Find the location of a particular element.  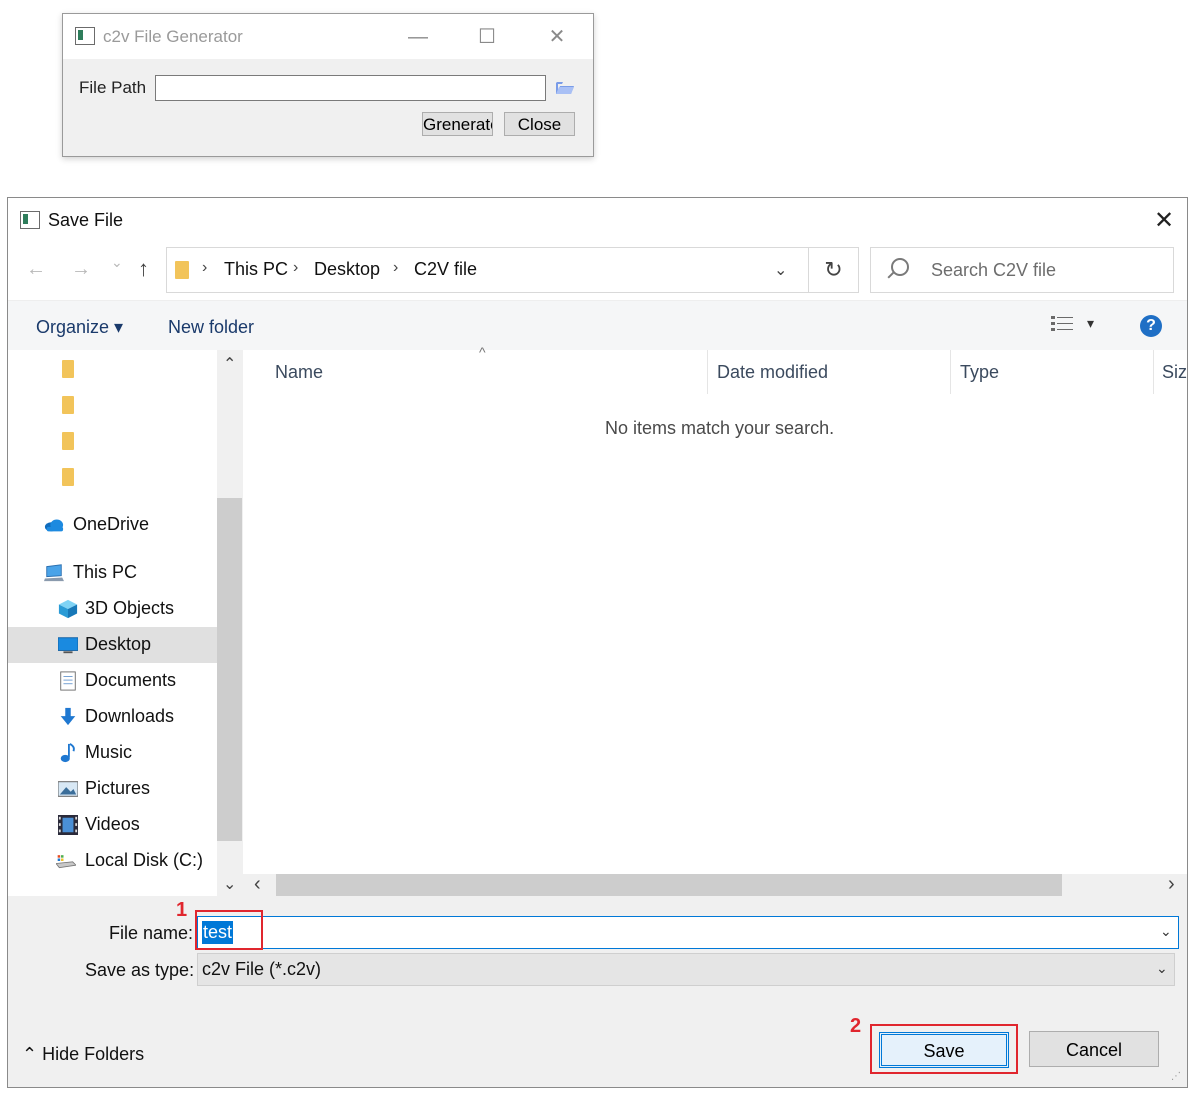

sidebar-item-downloads: Downloads is located at coordinates (112, 717).